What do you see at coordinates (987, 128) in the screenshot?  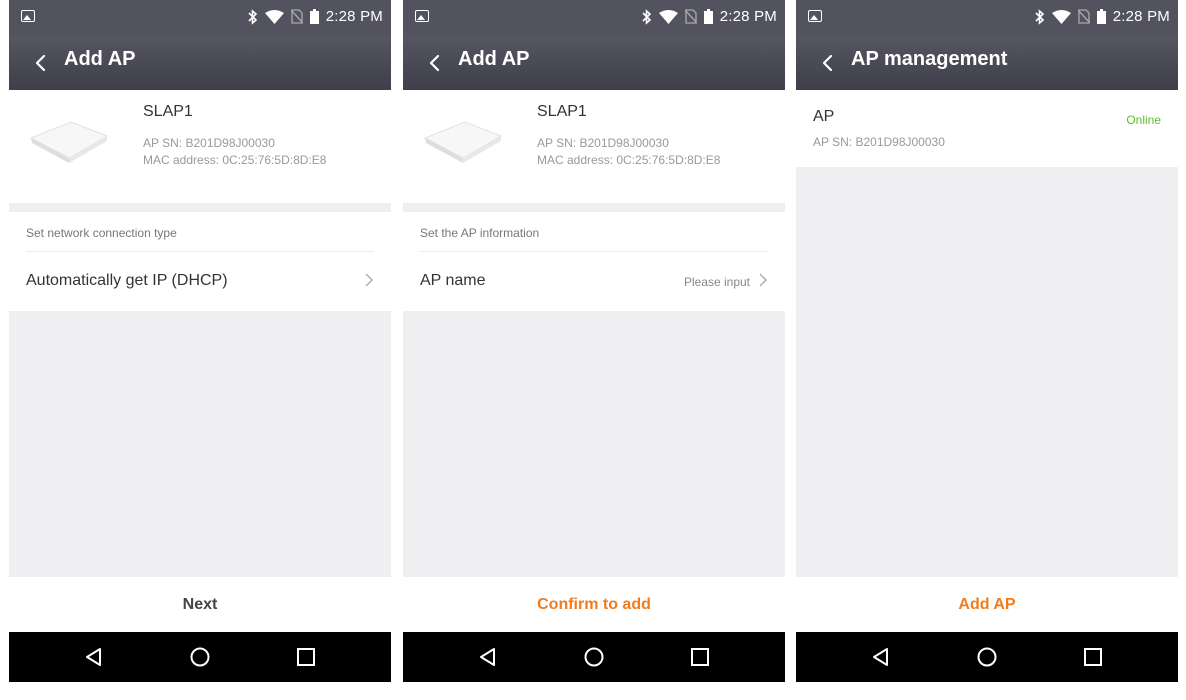 I see `ap-list-item: AP AP SN: B201D98J00030 Online` at bounding box center [987, 128].